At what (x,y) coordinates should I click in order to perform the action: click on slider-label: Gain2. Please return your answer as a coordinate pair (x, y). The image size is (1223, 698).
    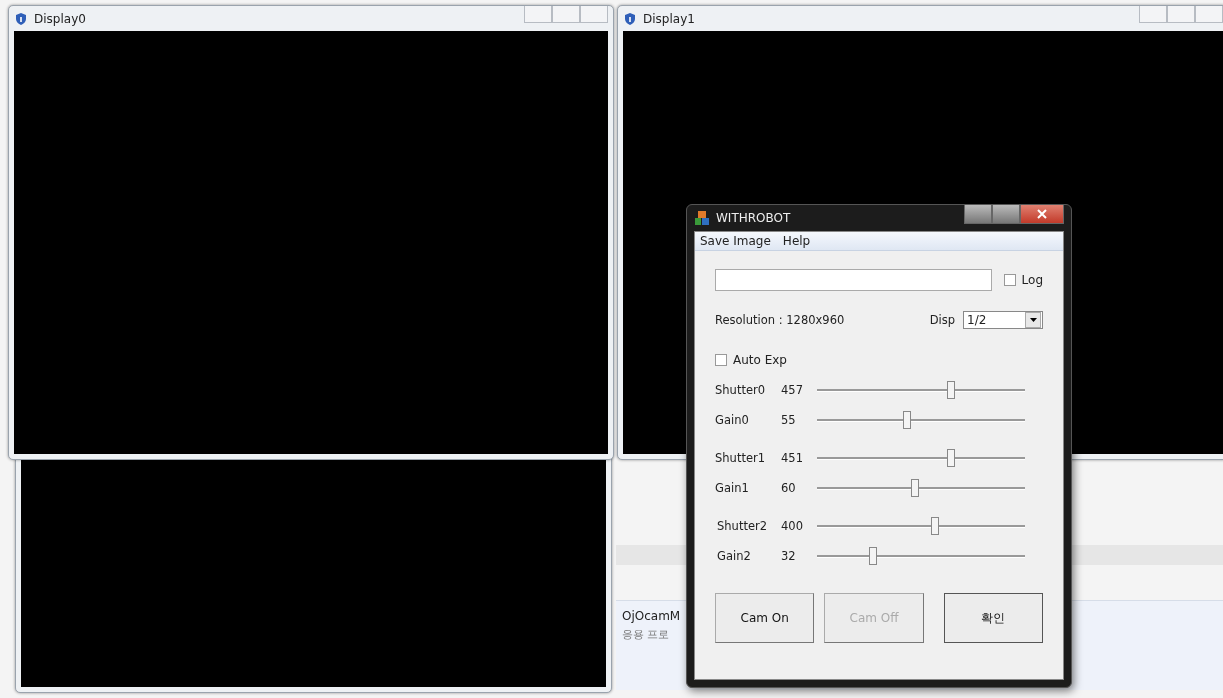
    Looking at the image, I should click on (734, 556).